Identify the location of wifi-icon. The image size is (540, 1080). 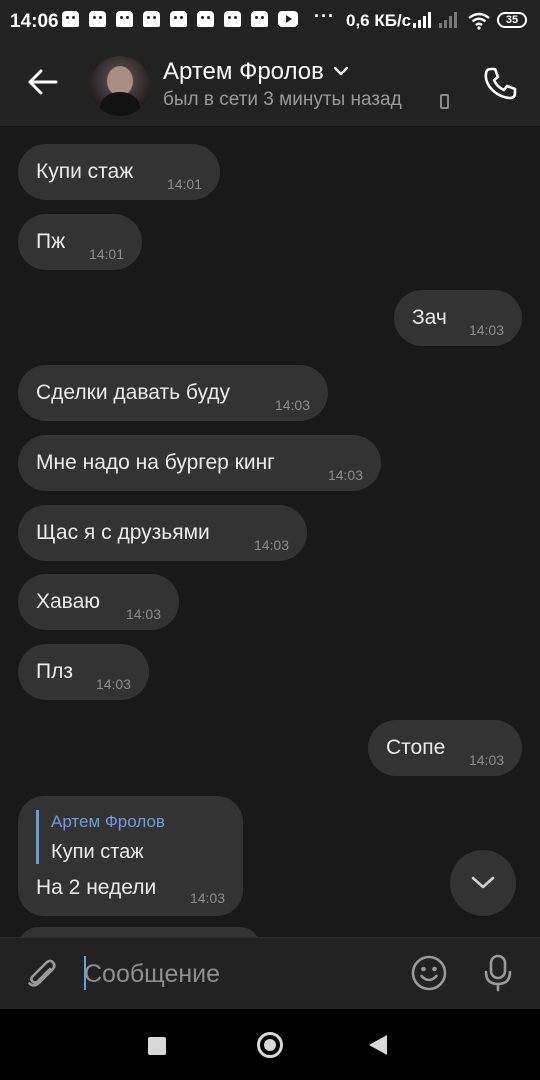
(479, 21).